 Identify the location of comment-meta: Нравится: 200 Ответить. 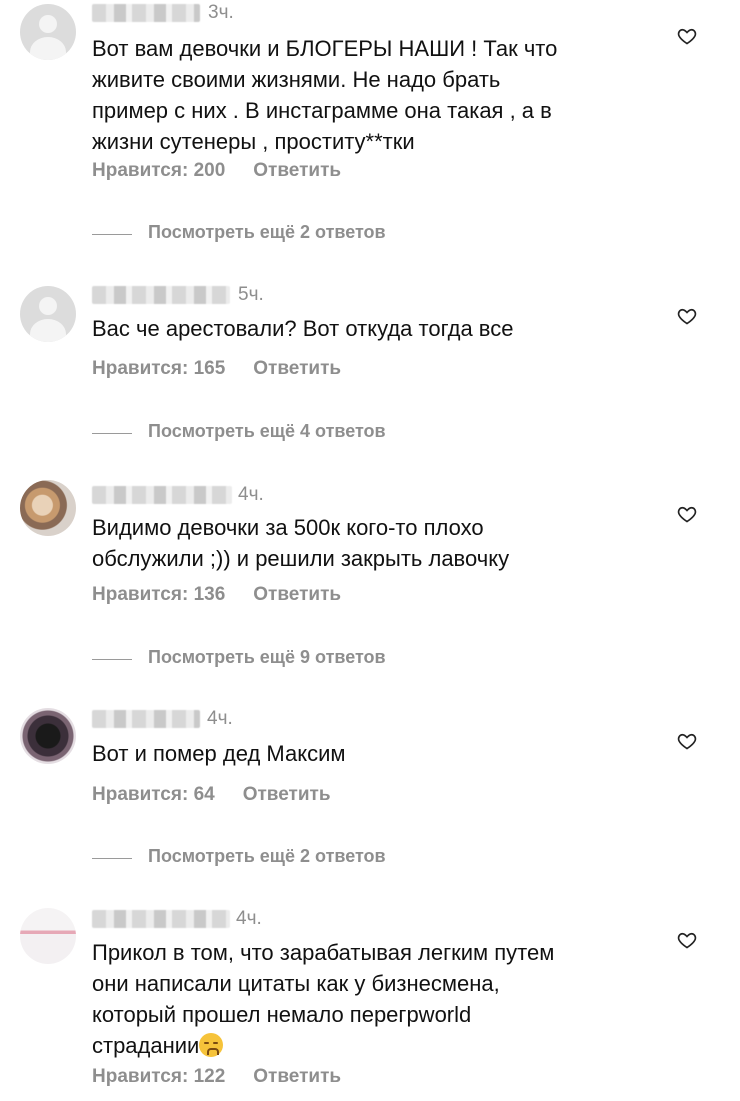
(216, 171).